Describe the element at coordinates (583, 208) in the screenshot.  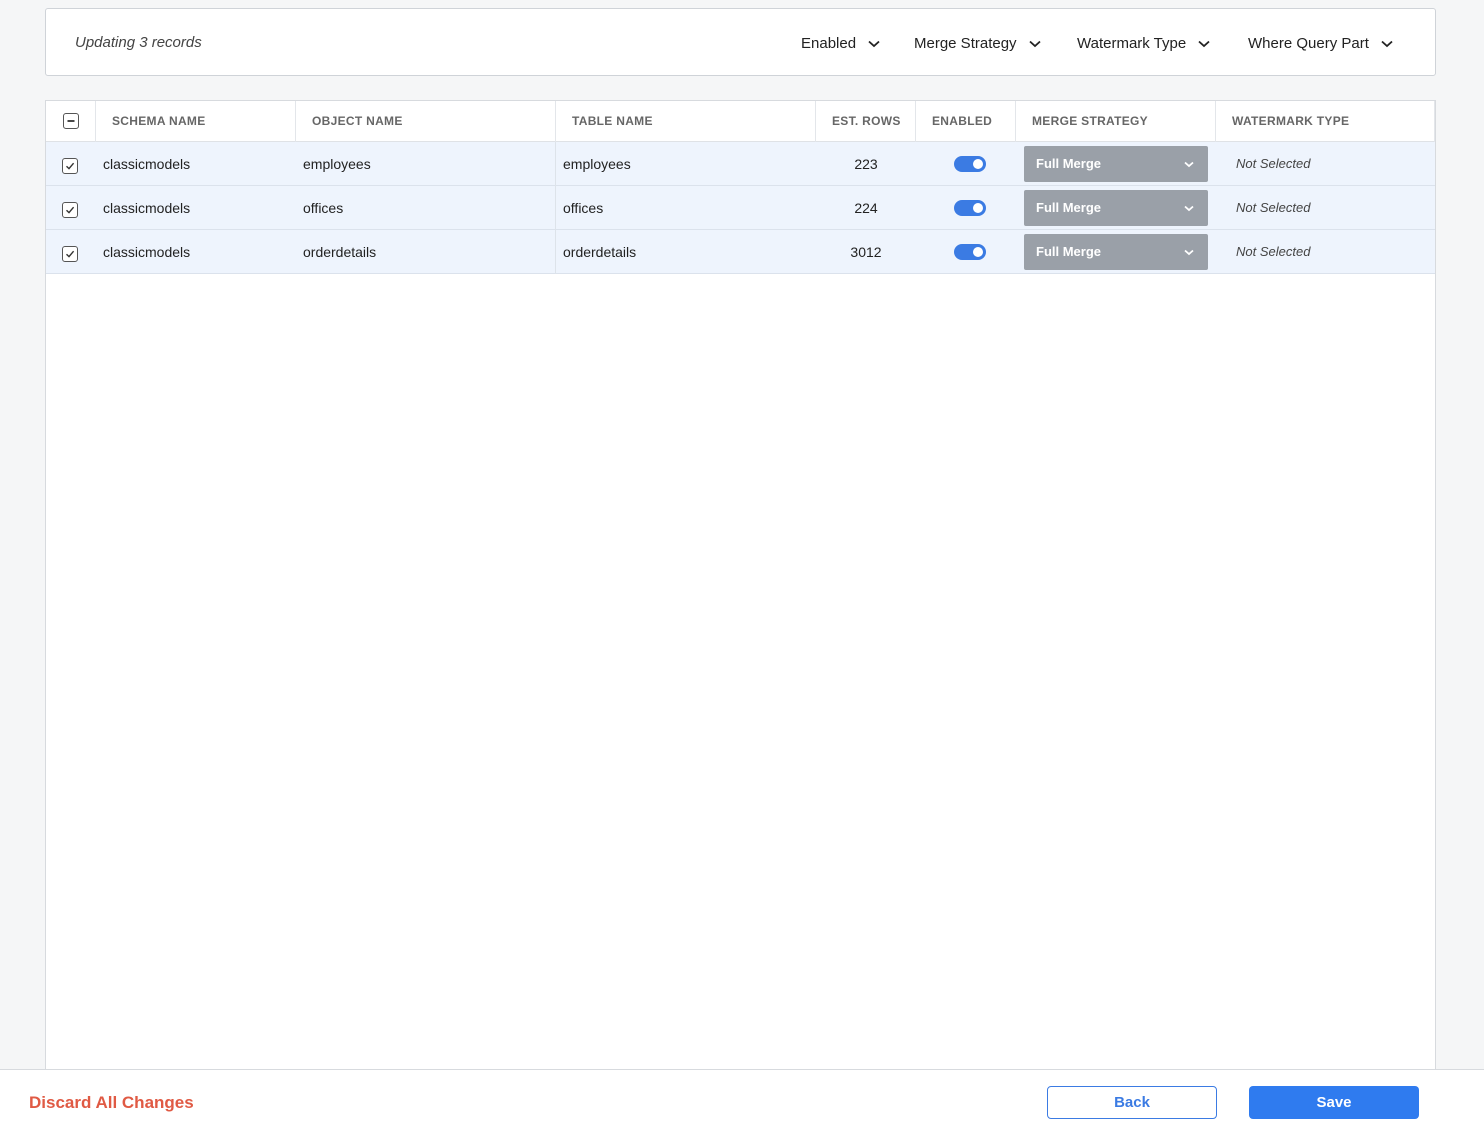
I see `table-name-cell: offices` at that location.